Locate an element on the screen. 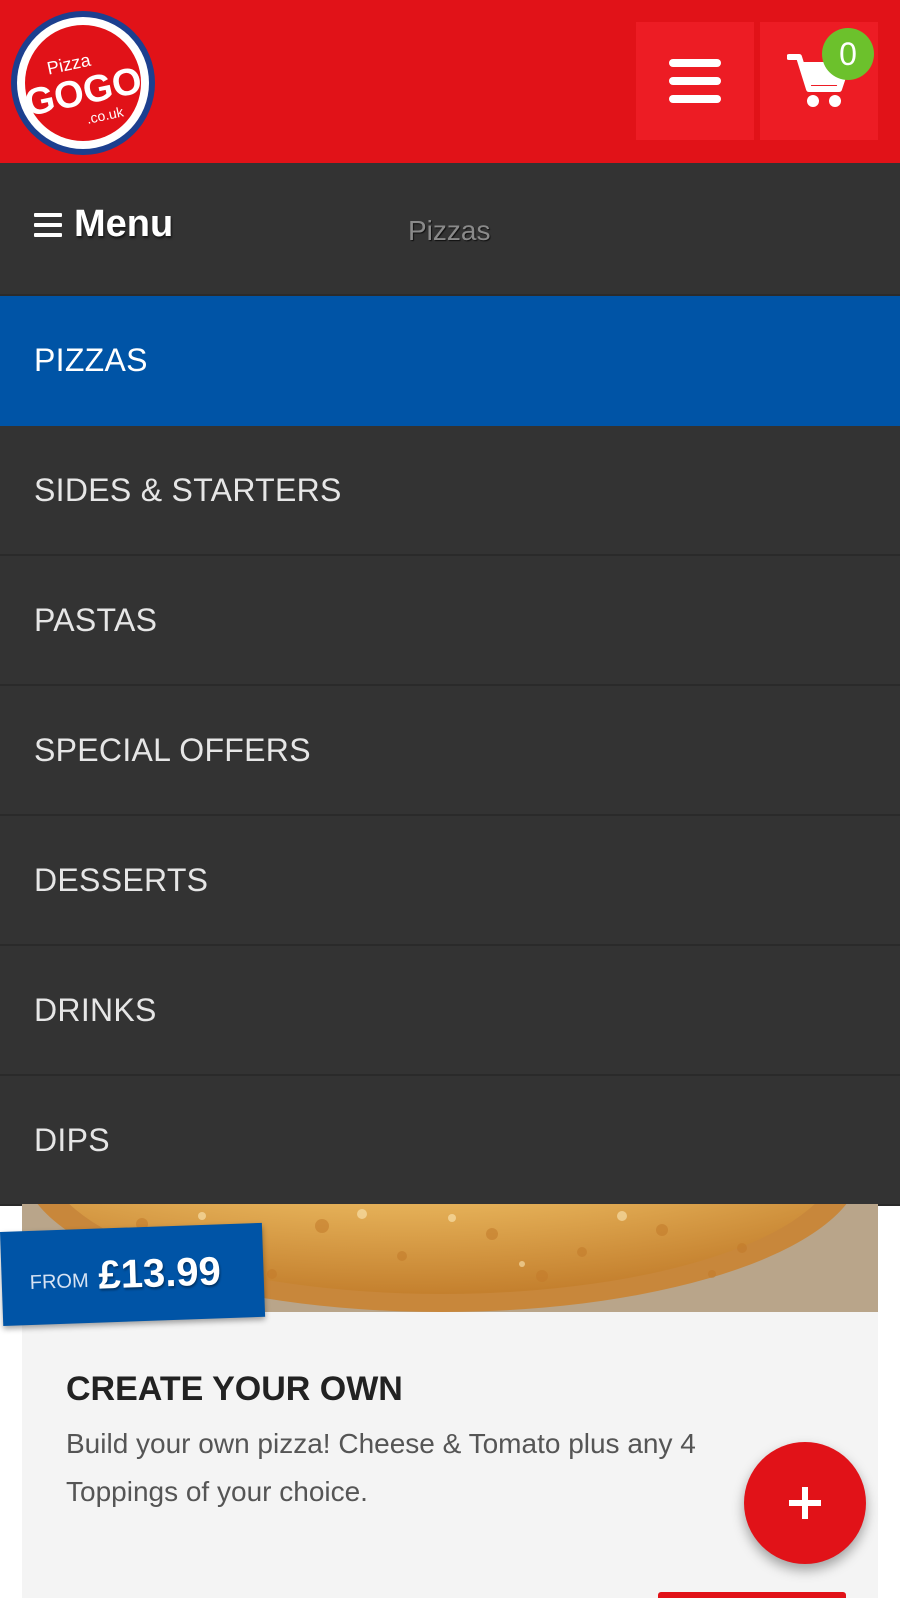 The width and height of the screenshot is (900, 1598). menu-toggle-button is located at coordinates (695, 81).